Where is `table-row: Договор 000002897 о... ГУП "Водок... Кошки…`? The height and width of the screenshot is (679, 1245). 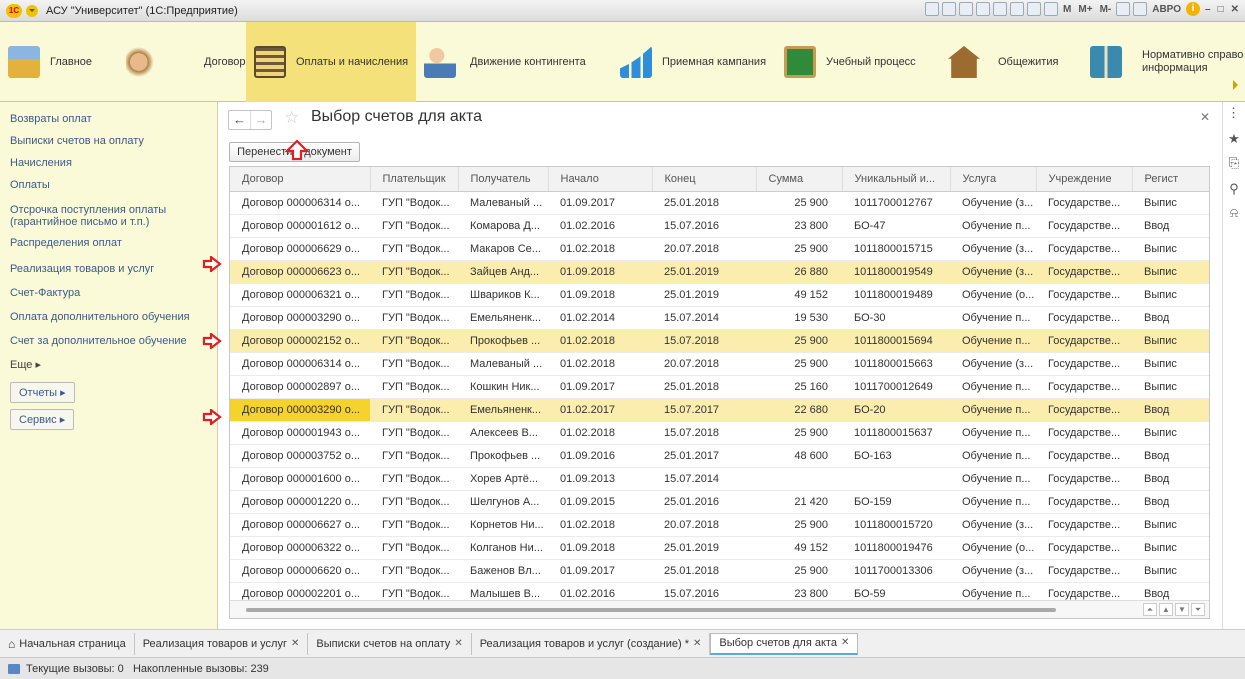
table-row: Договор 000002897 о... ГУП "Водок... Кошки… is located at coordinates (719, 387).